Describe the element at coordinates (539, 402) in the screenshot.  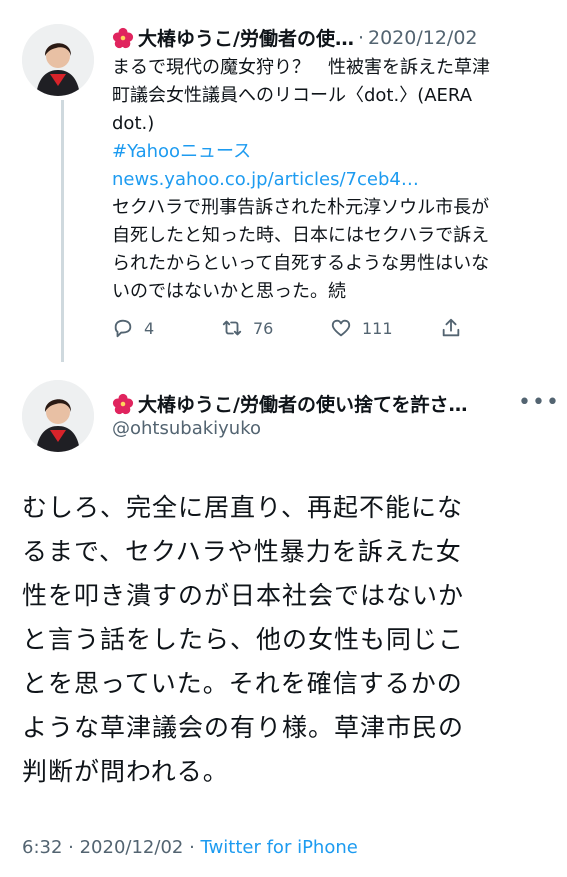
I see `more-options-button: •••` at that location.